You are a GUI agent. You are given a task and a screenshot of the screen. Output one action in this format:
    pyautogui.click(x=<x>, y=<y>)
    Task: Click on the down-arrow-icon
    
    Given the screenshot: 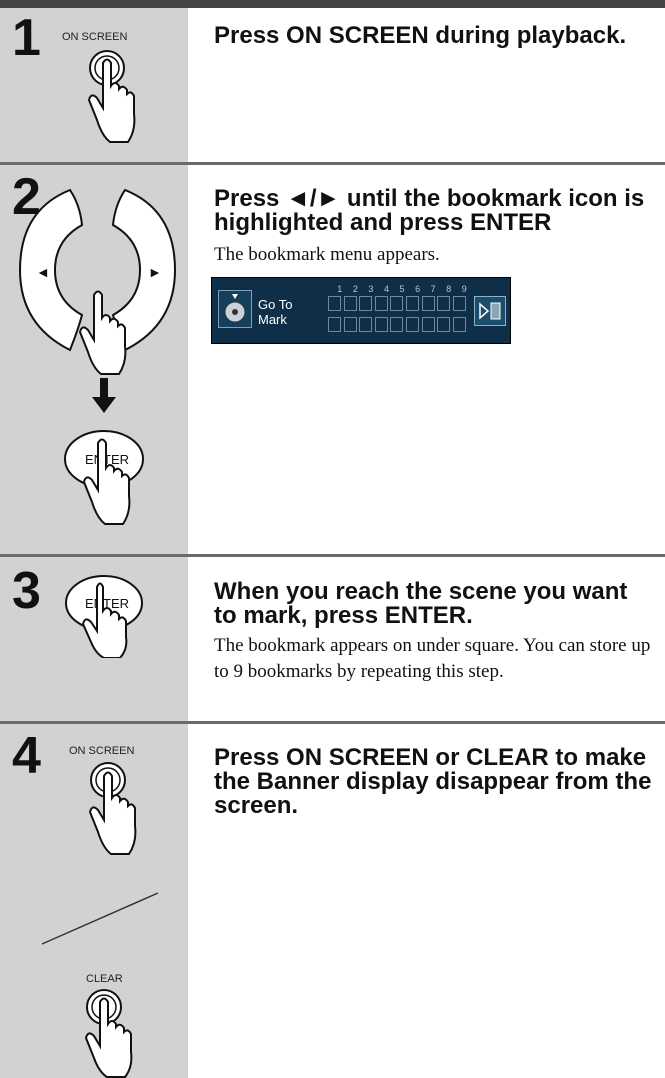 What is the action you would take?
    pyautogui.click(x=104, y=388)
    